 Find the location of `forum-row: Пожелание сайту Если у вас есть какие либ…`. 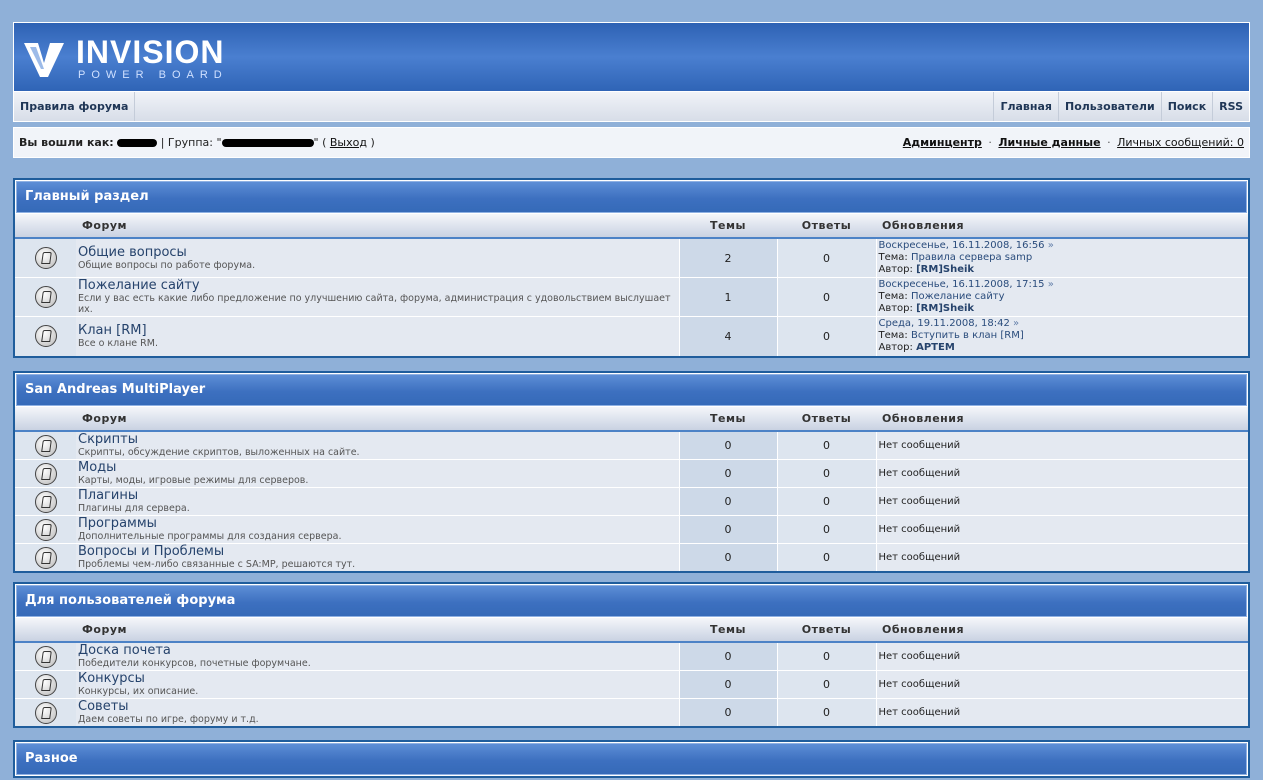

forum-row: Пожелание сайту Если у вас есть какие либ… is located at coordinates (631, 297).